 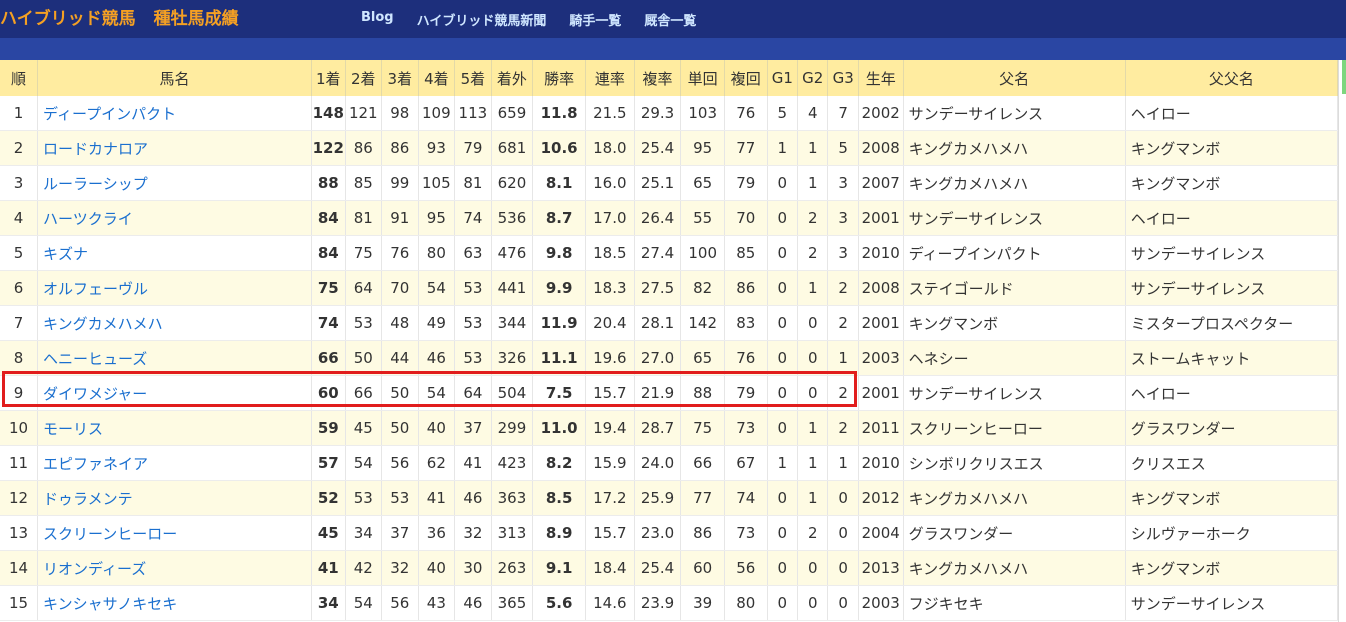 I want to click on scroll-edge, so click(x=1342, y=341).